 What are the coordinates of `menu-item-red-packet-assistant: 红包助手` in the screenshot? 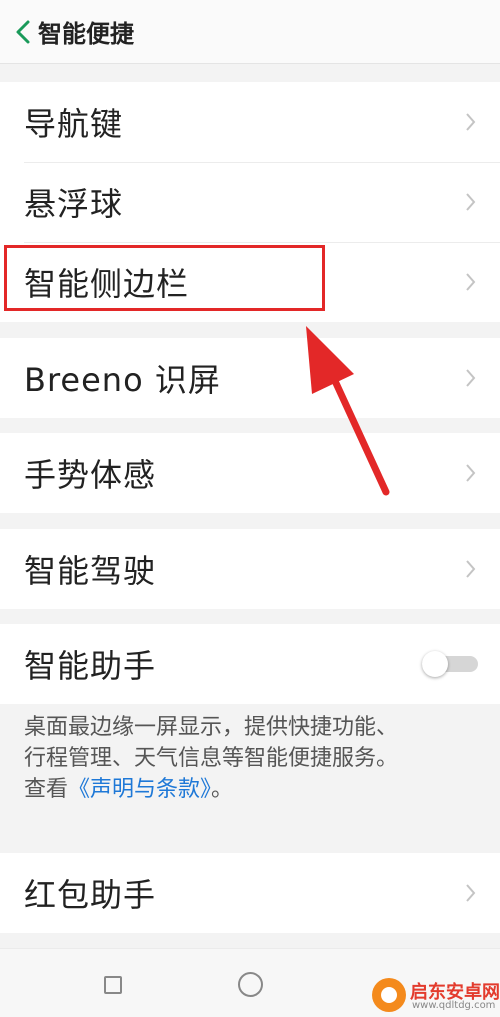 It's located at (250, 893).